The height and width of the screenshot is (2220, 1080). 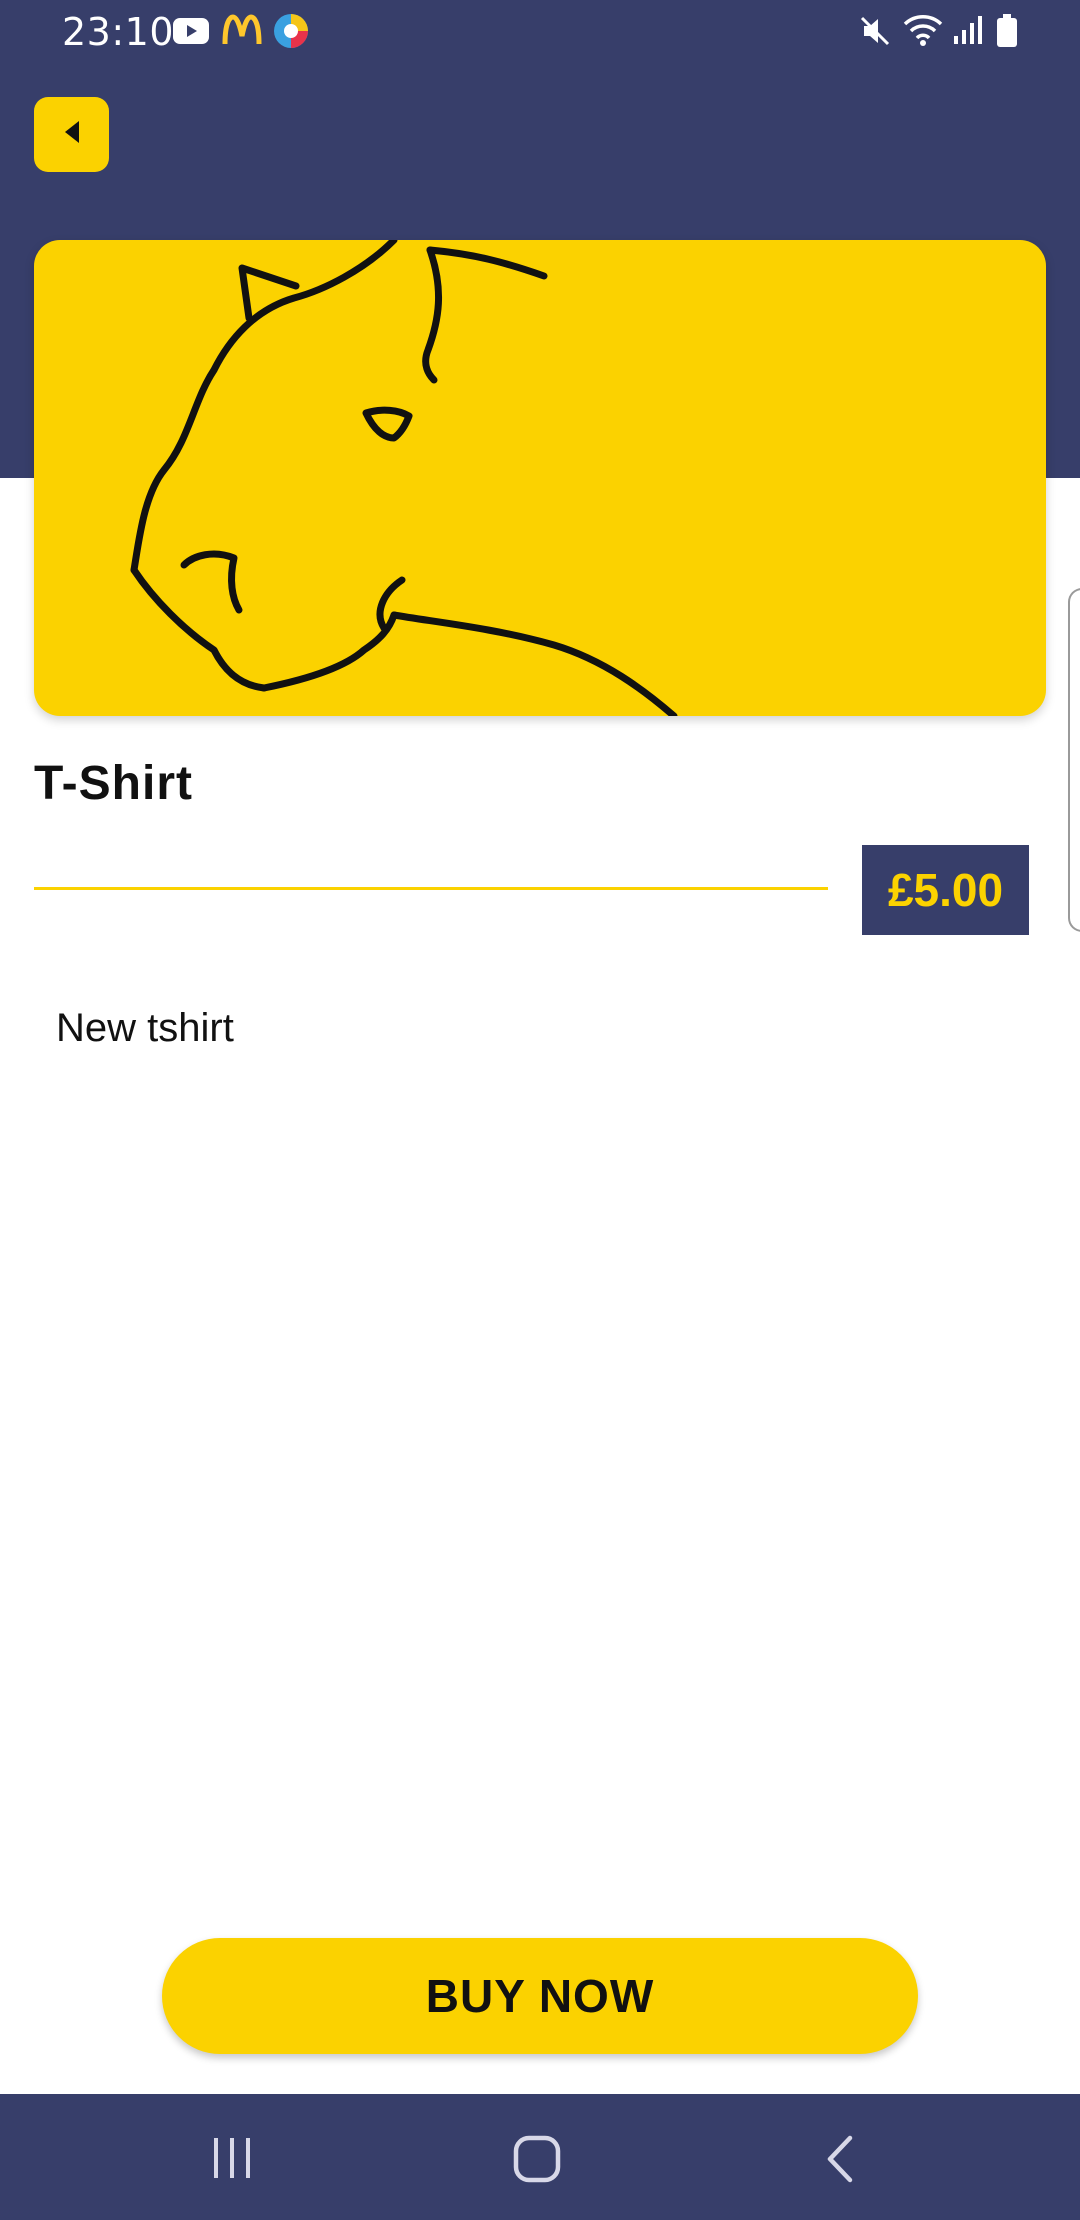 I want to click on mcdonalds-icon, so click(x=242, y=32).